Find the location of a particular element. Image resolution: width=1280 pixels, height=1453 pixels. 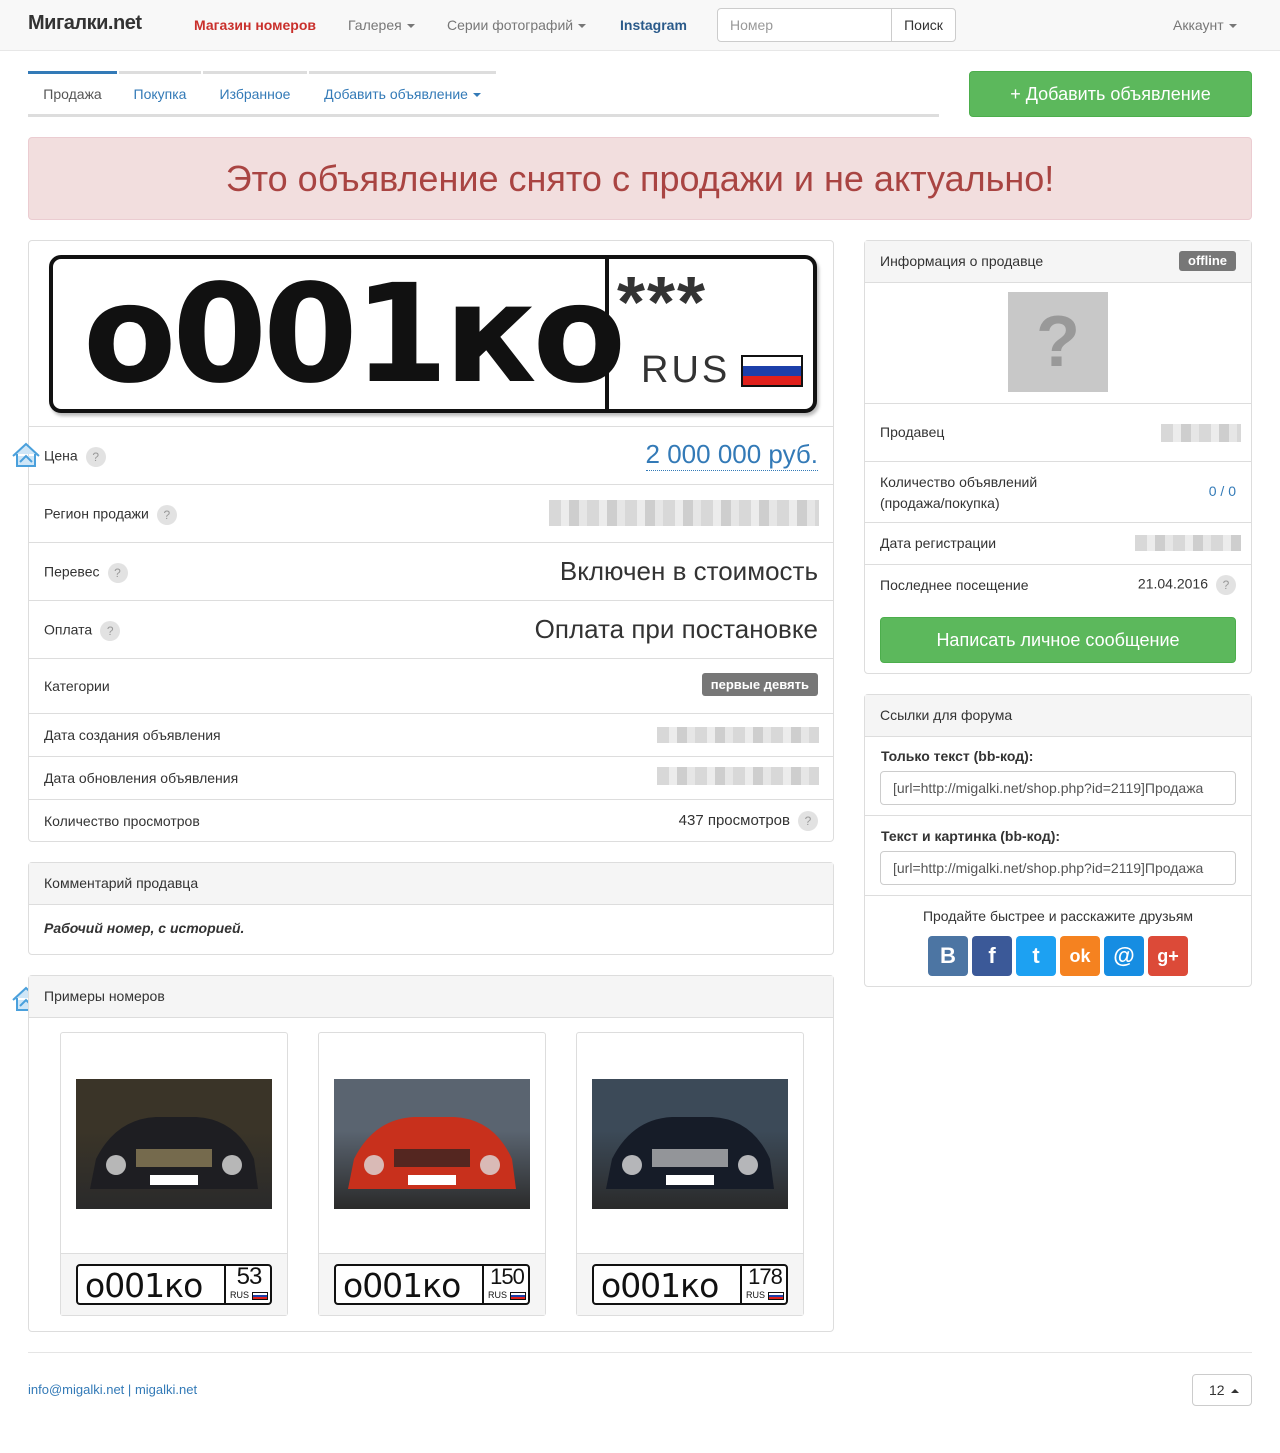

example-card: o001ко 178 RUS is located at coordinates (690, 1174).